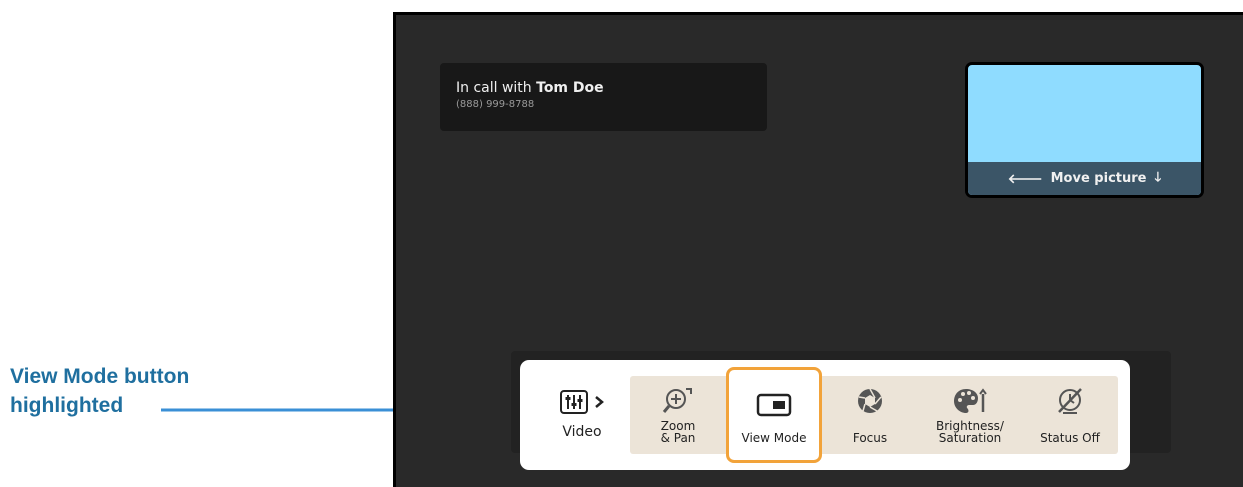 The width and height of the screenshot is (1243, 487). Describe the element at coordinates (496, 88) in the screenshot. I see `call-status-prefix: In call with` at that location.